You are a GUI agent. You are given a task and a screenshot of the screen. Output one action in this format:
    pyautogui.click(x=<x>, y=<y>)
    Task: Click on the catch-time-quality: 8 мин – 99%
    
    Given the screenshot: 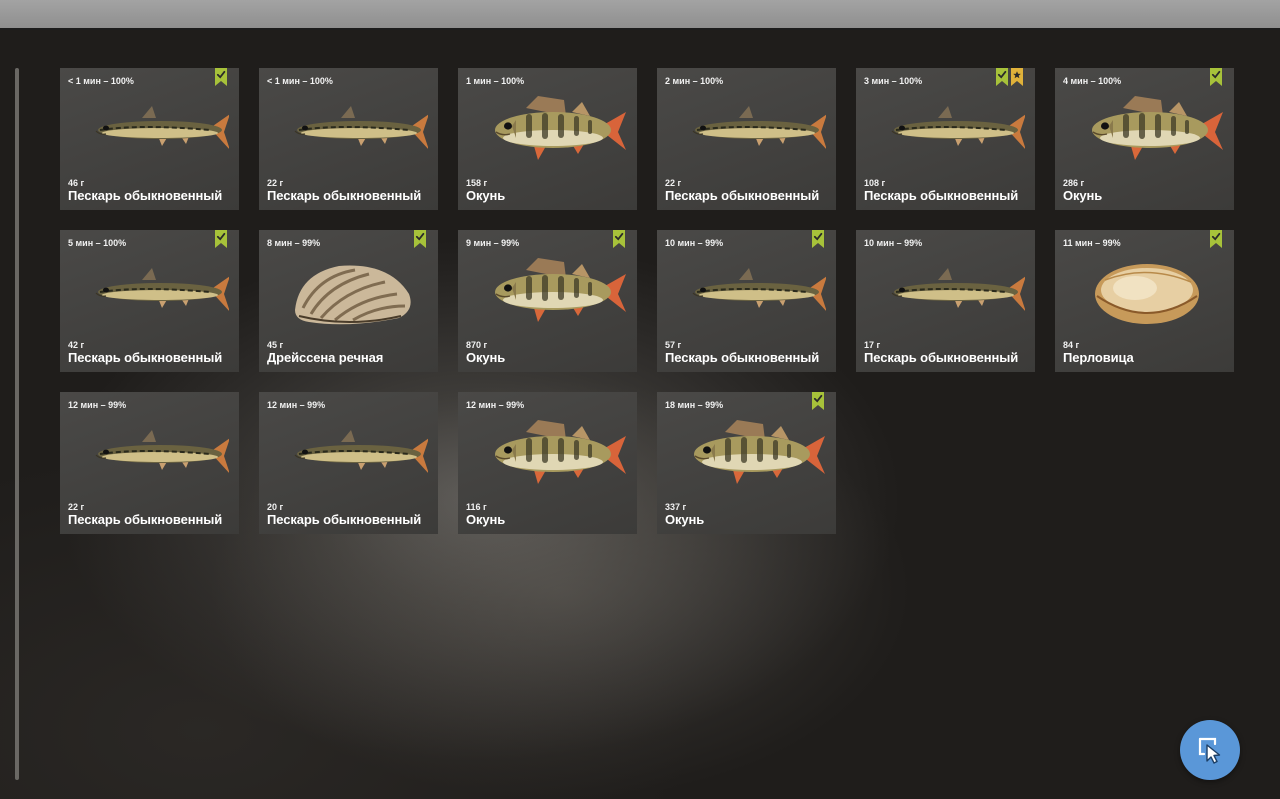 What is the action you would take?
    pyautogui.click(x=294, y=243)
    